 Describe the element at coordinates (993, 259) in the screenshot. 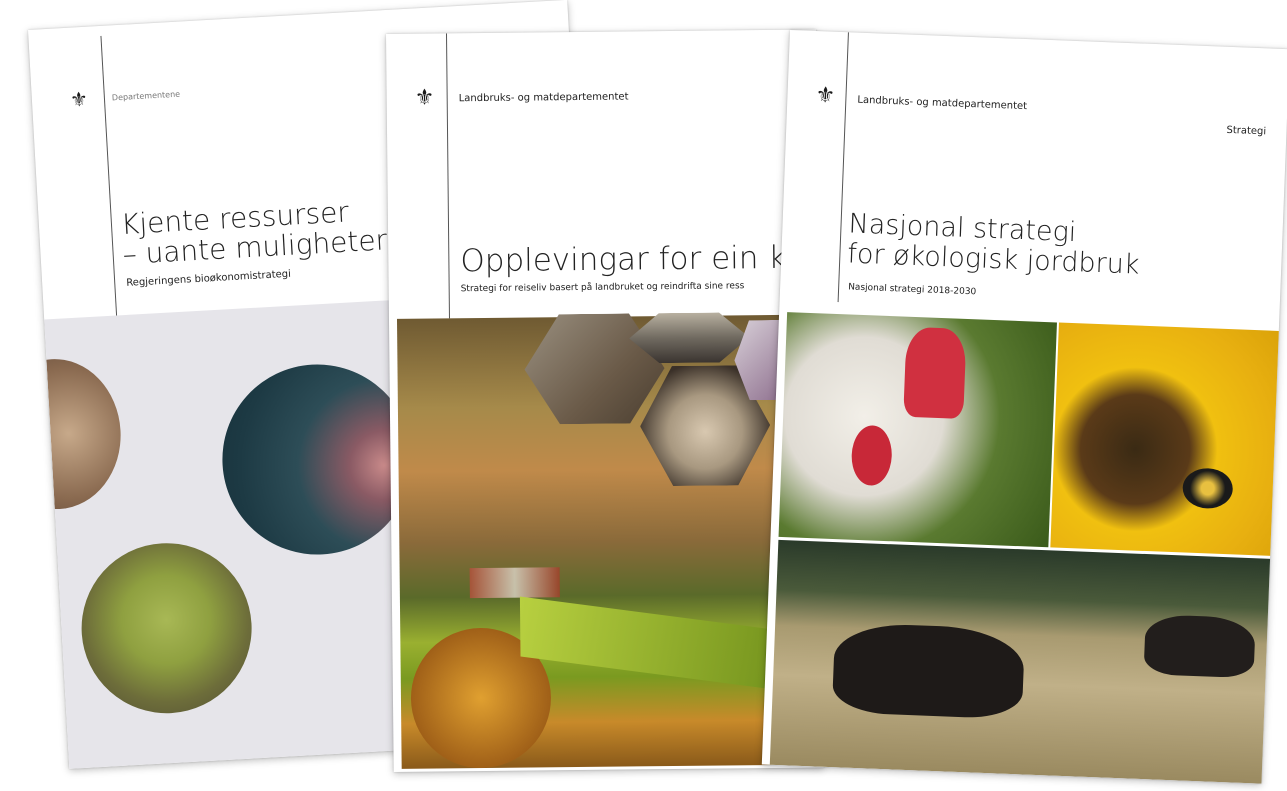

I see `cover-title-line2: for økologisk jordbruk` at that location.